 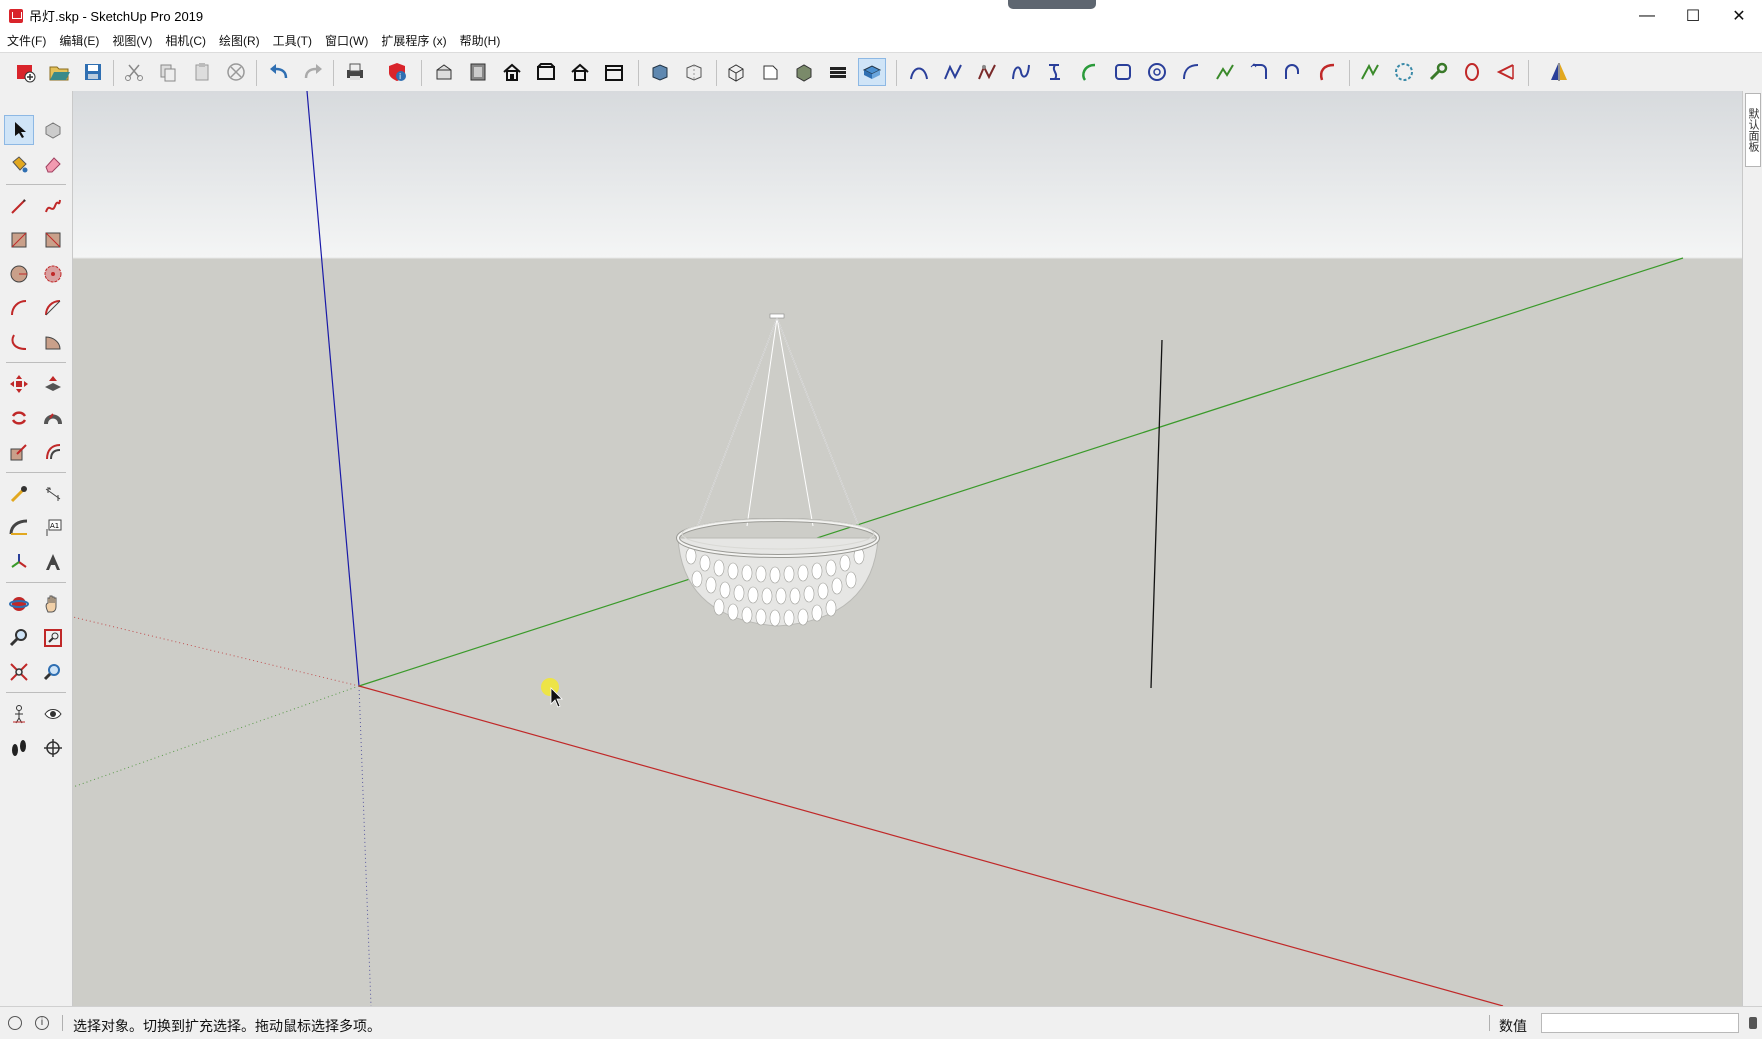 I want to click on save-icon, so click(x=93, y=72).